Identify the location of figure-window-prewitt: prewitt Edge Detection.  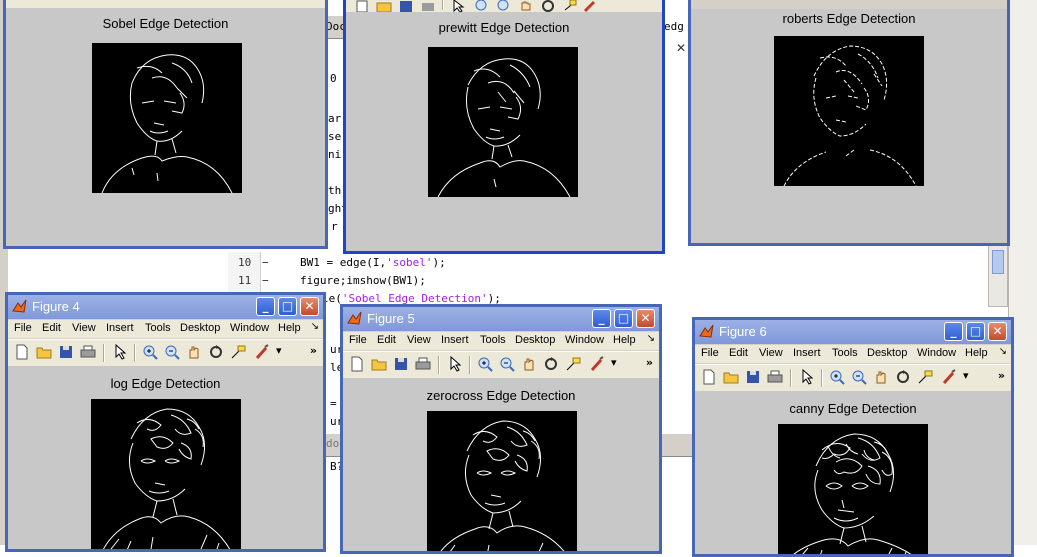
(504, 127).